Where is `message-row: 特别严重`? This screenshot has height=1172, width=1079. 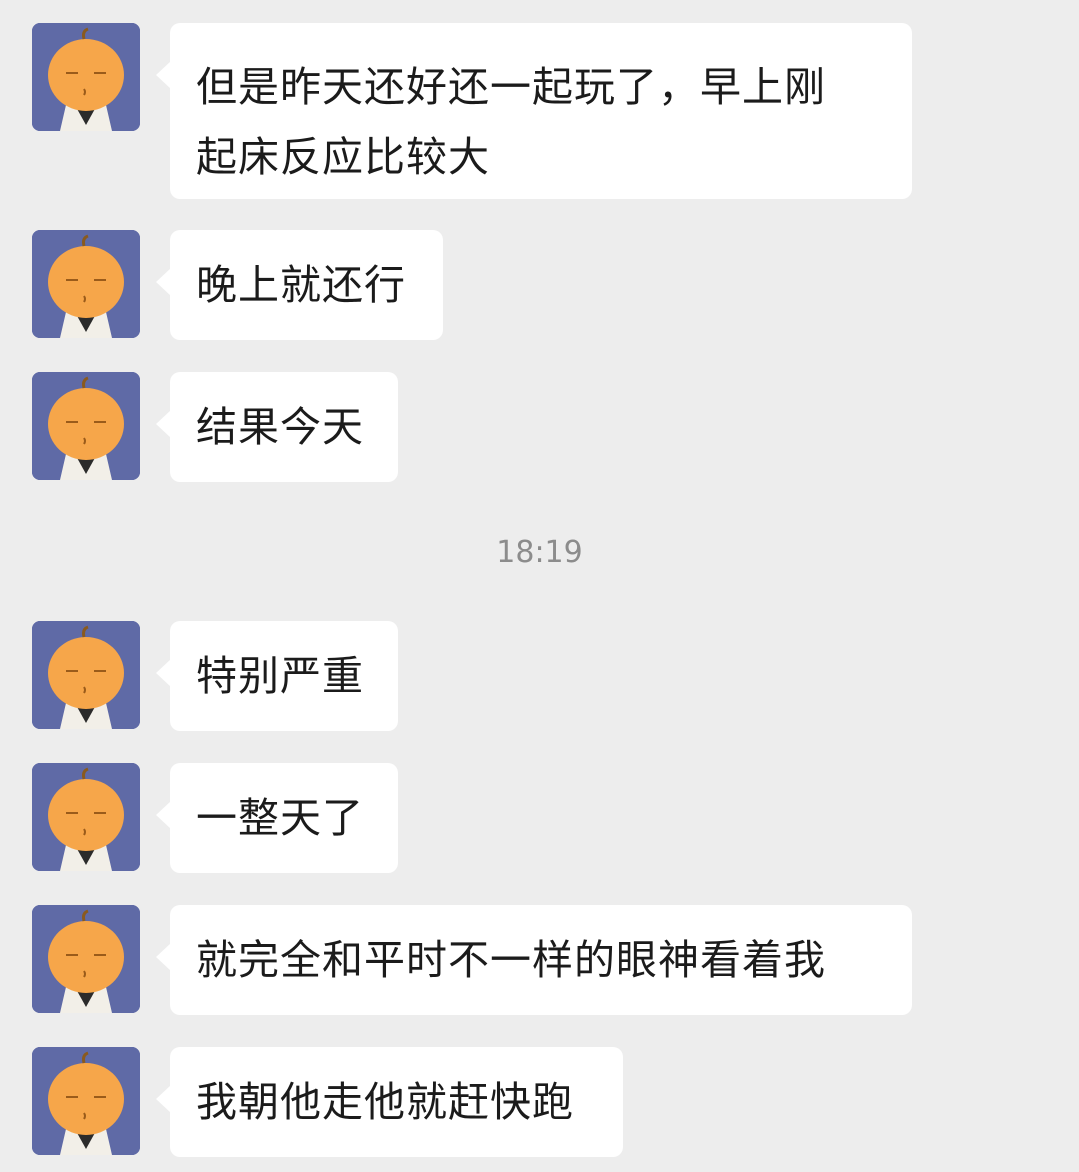 message-row: 特别严重 is located at coordinates (539, 676).